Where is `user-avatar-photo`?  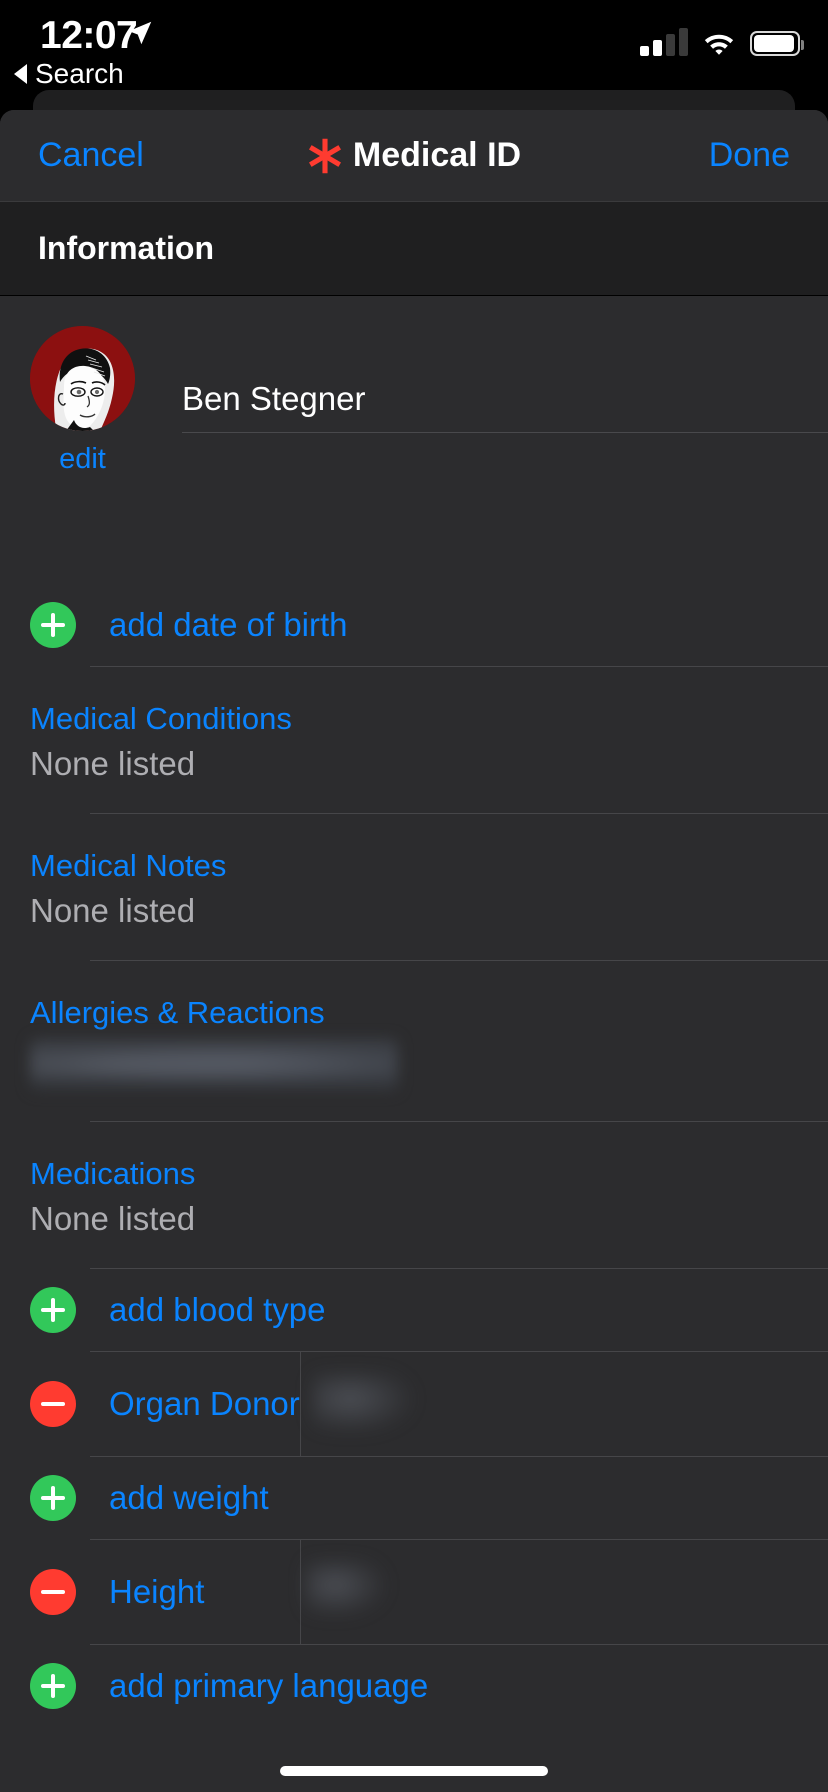
user-avatar-photo is located at coordinates (82, 378).